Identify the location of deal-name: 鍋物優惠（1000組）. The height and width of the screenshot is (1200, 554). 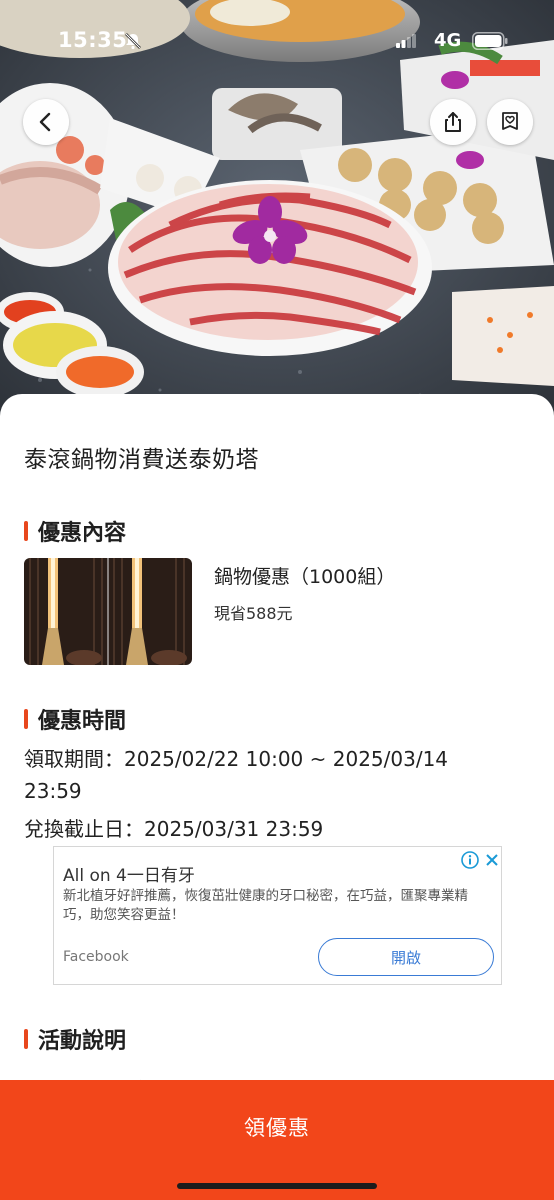
(305, 577).